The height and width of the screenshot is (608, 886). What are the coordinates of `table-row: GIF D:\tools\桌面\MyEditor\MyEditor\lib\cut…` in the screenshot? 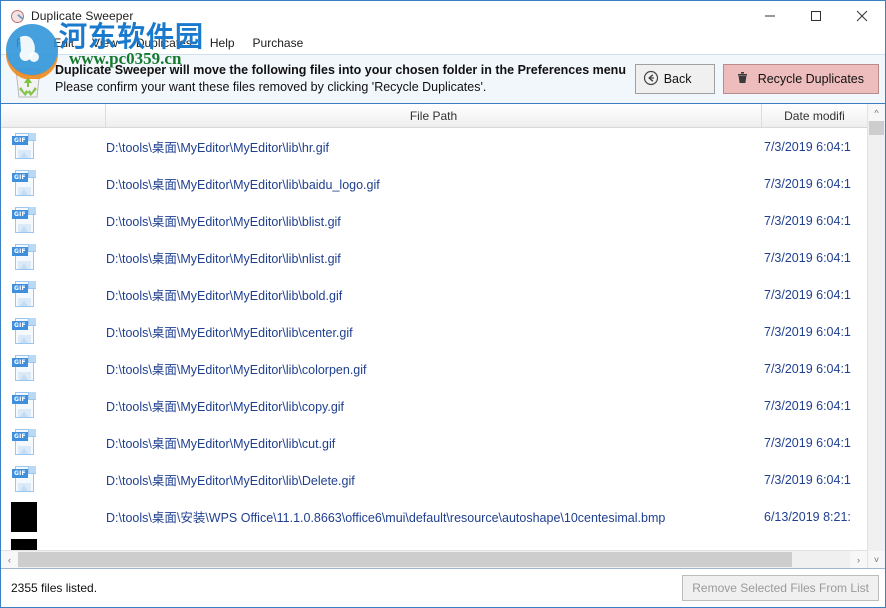 It's located at (434, 442).